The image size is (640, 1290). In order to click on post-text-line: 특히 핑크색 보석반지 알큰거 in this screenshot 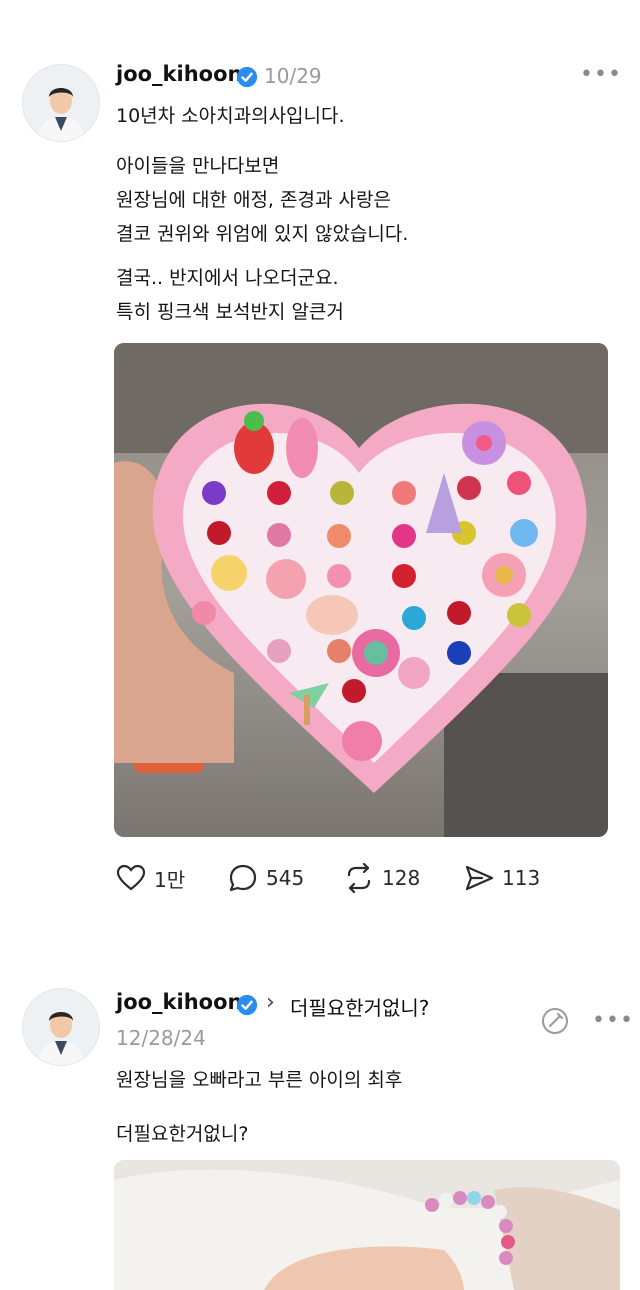, I will do `click(230, 312)`.